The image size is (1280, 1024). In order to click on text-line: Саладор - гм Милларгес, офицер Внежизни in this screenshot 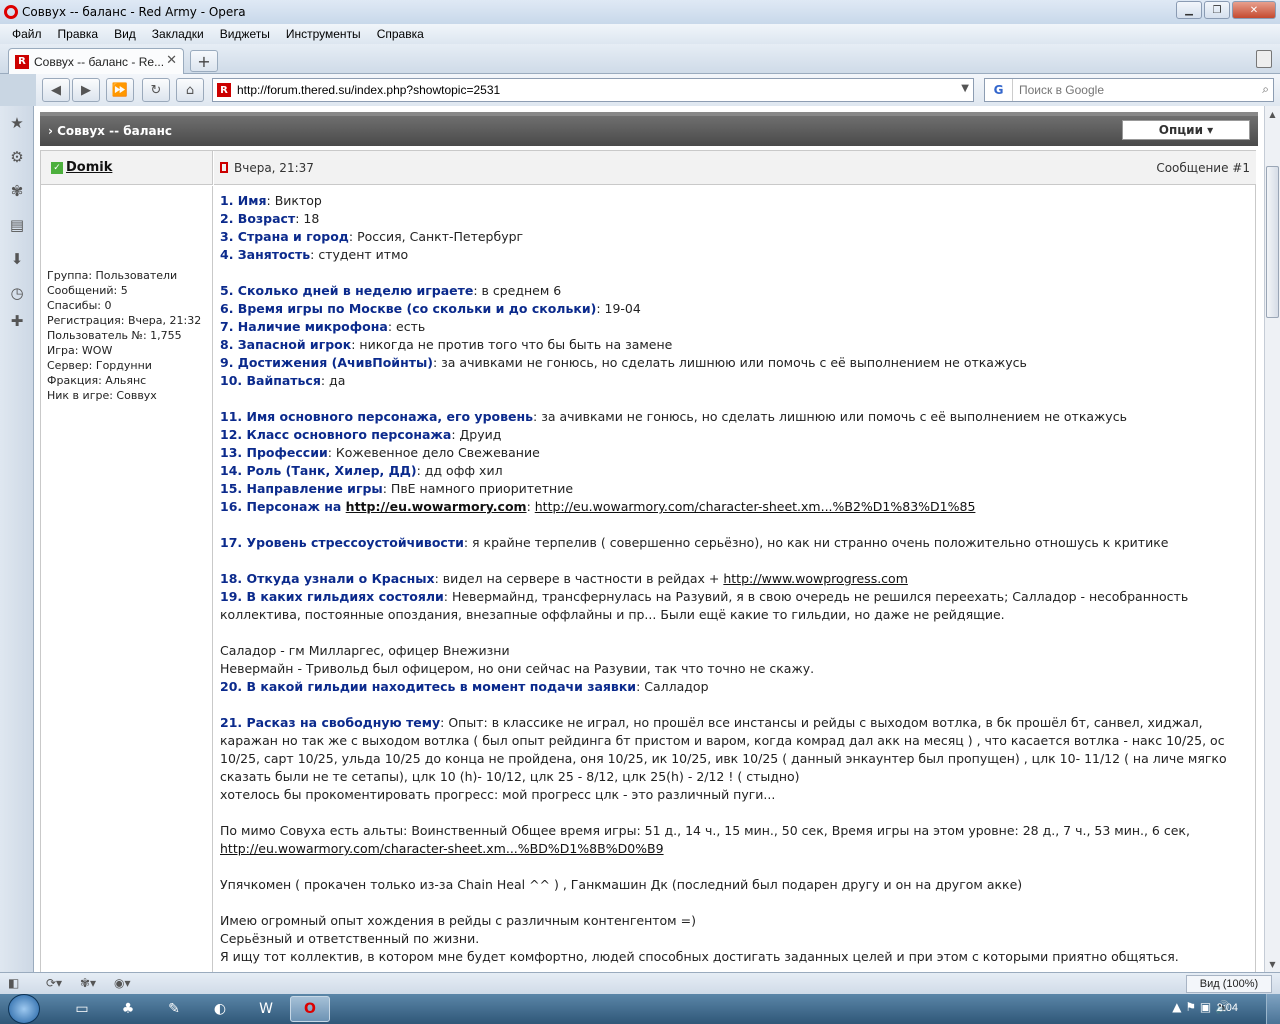, I will do `click(365, 650)`.